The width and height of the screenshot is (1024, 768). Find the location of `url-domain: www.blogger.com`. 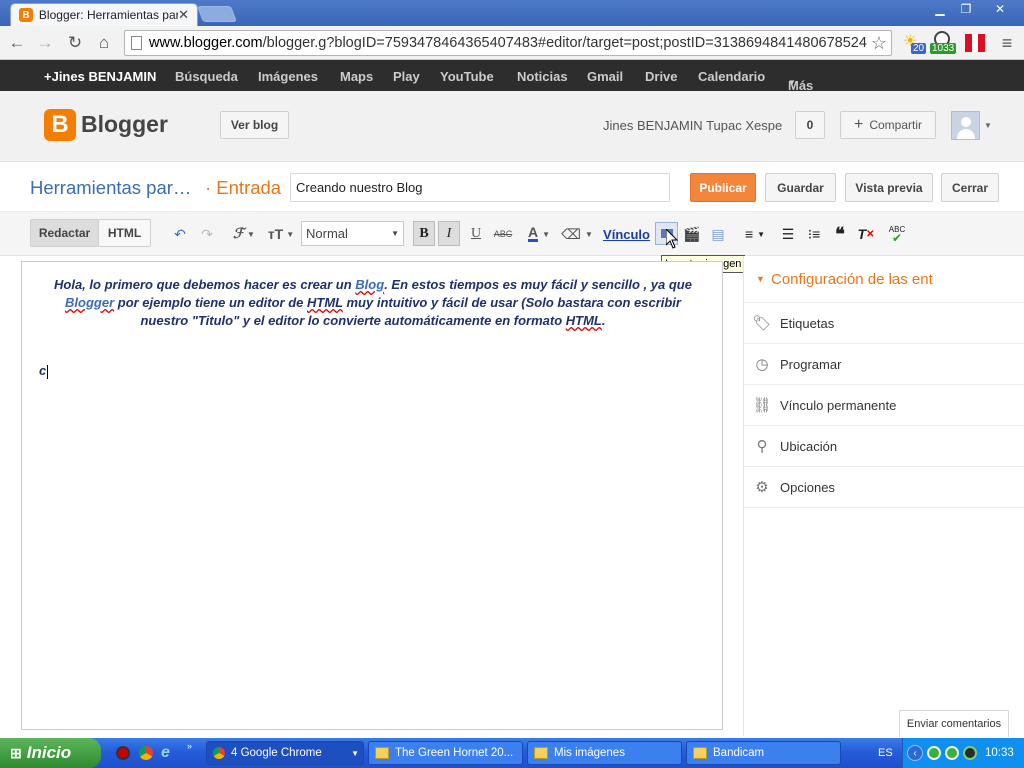

url-domain: www.blogger.com is located at coordinates (206, 43).